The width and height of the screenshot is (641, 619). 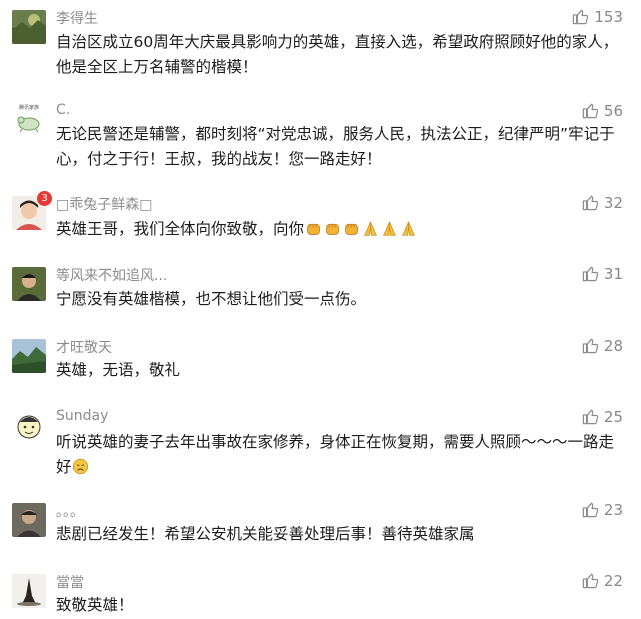 I want to click on like-count: 32, so click(x=613, y=202).